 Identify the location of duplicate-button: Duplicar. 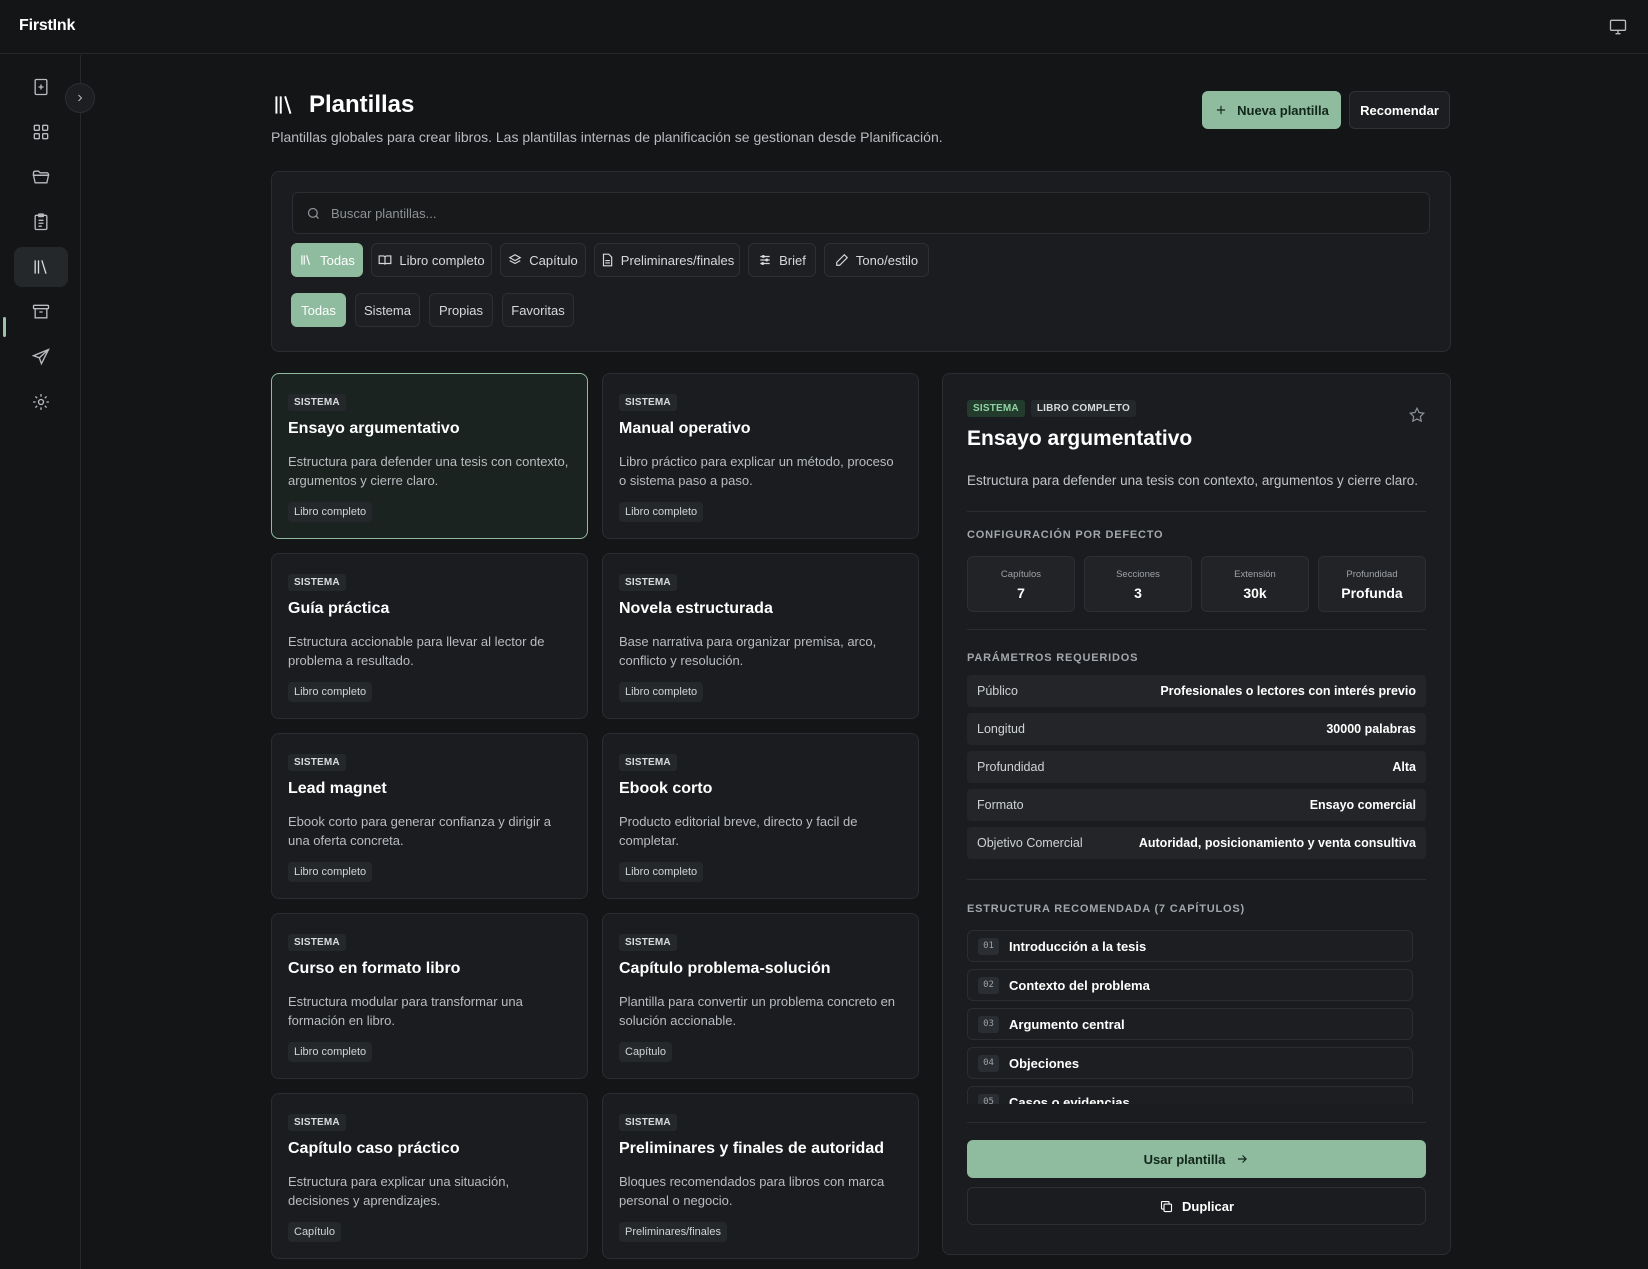
(1196, 1206).